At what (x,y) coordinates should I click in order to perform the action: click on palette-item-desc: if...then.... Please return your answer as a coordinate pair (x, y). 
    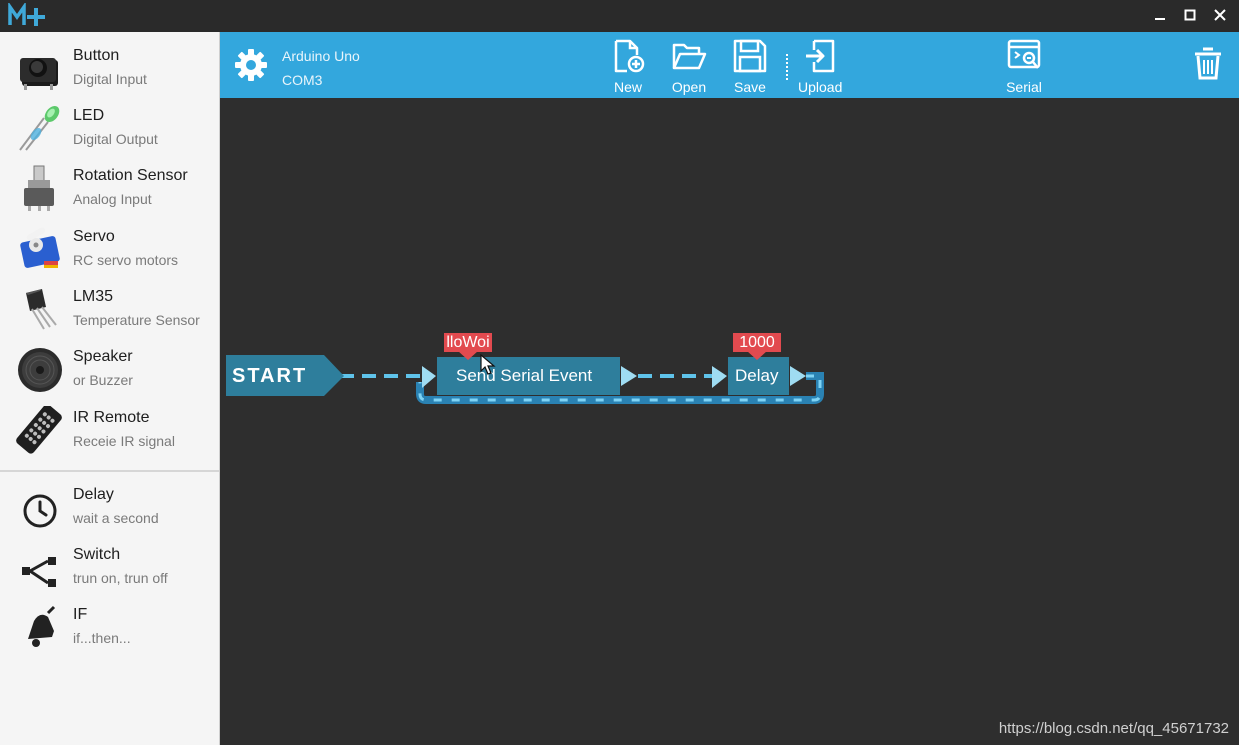
    Looking at the image, I should click on (102, 638).